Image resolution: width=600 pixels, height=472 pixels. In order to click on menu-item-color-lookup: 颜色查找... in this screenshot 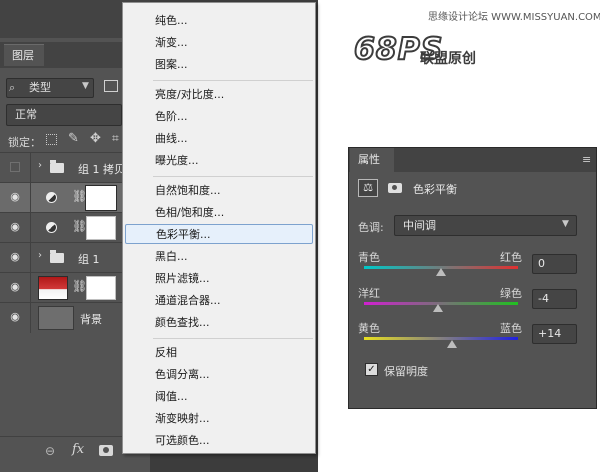, I will do `click(182, 323)`.